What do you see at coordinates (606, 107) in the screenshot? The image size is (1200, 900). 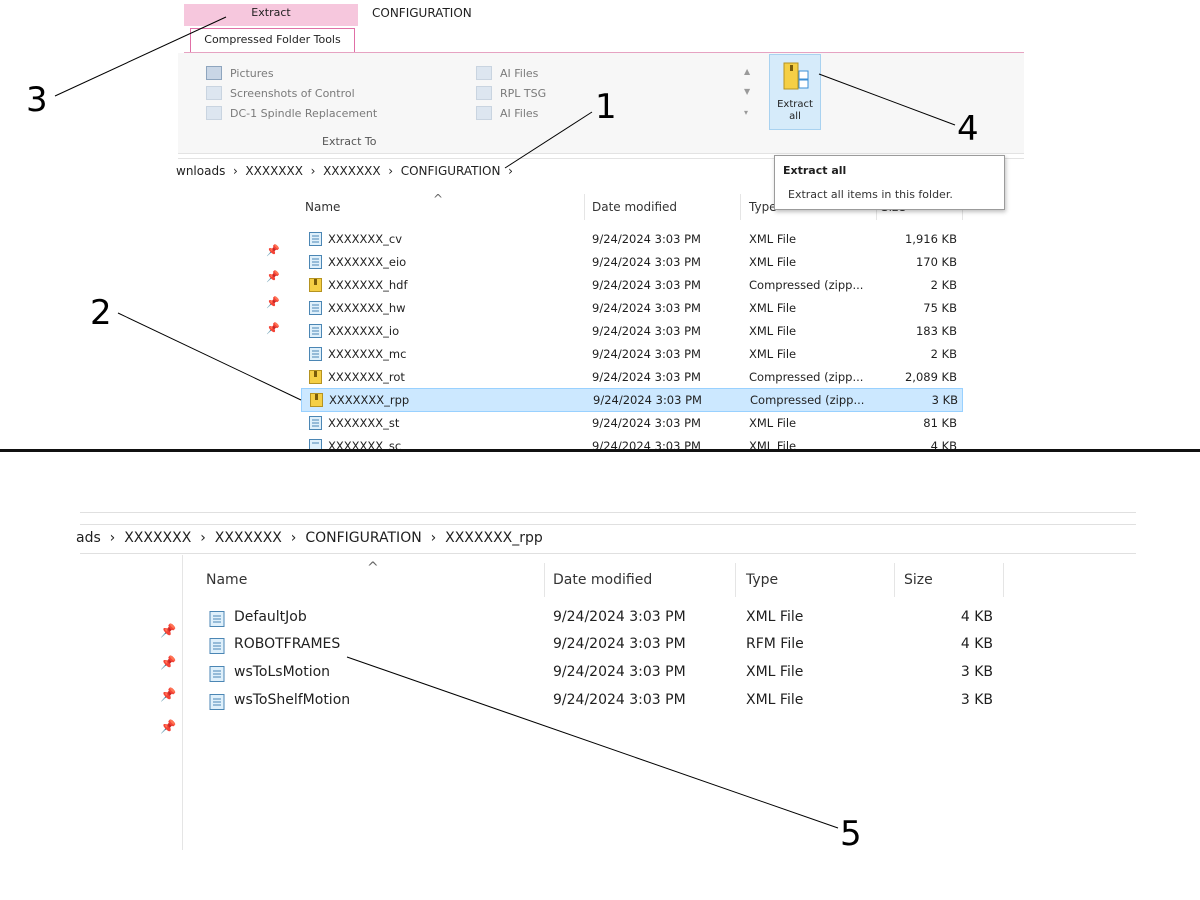 I see `callout-number: 1` at bounding box center [606, 107].